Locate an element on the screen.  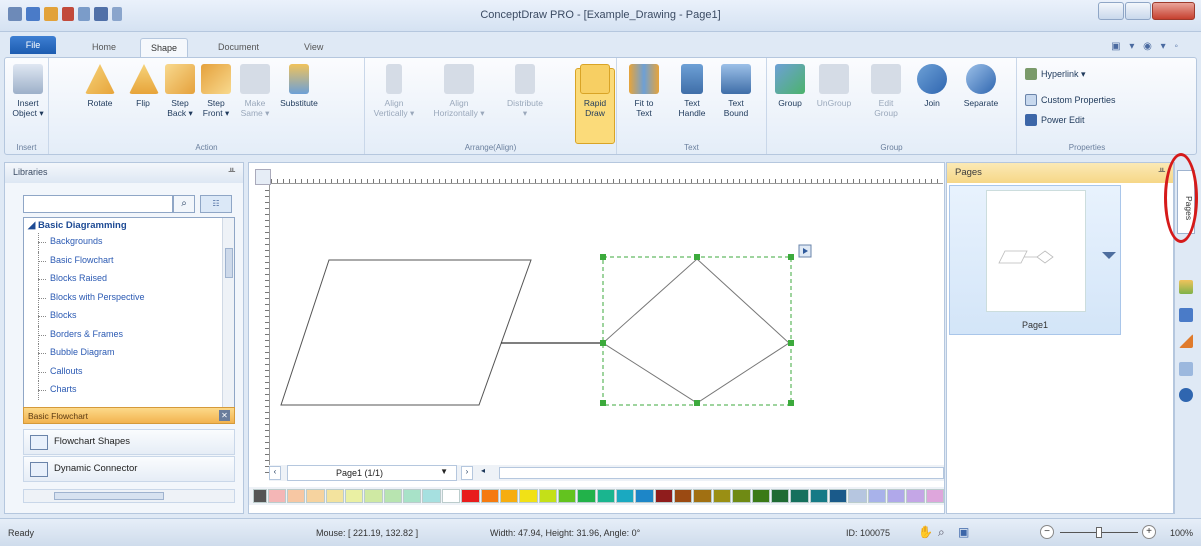
make-same-button: Make Same ▾ is located at coordinates (255, 91).